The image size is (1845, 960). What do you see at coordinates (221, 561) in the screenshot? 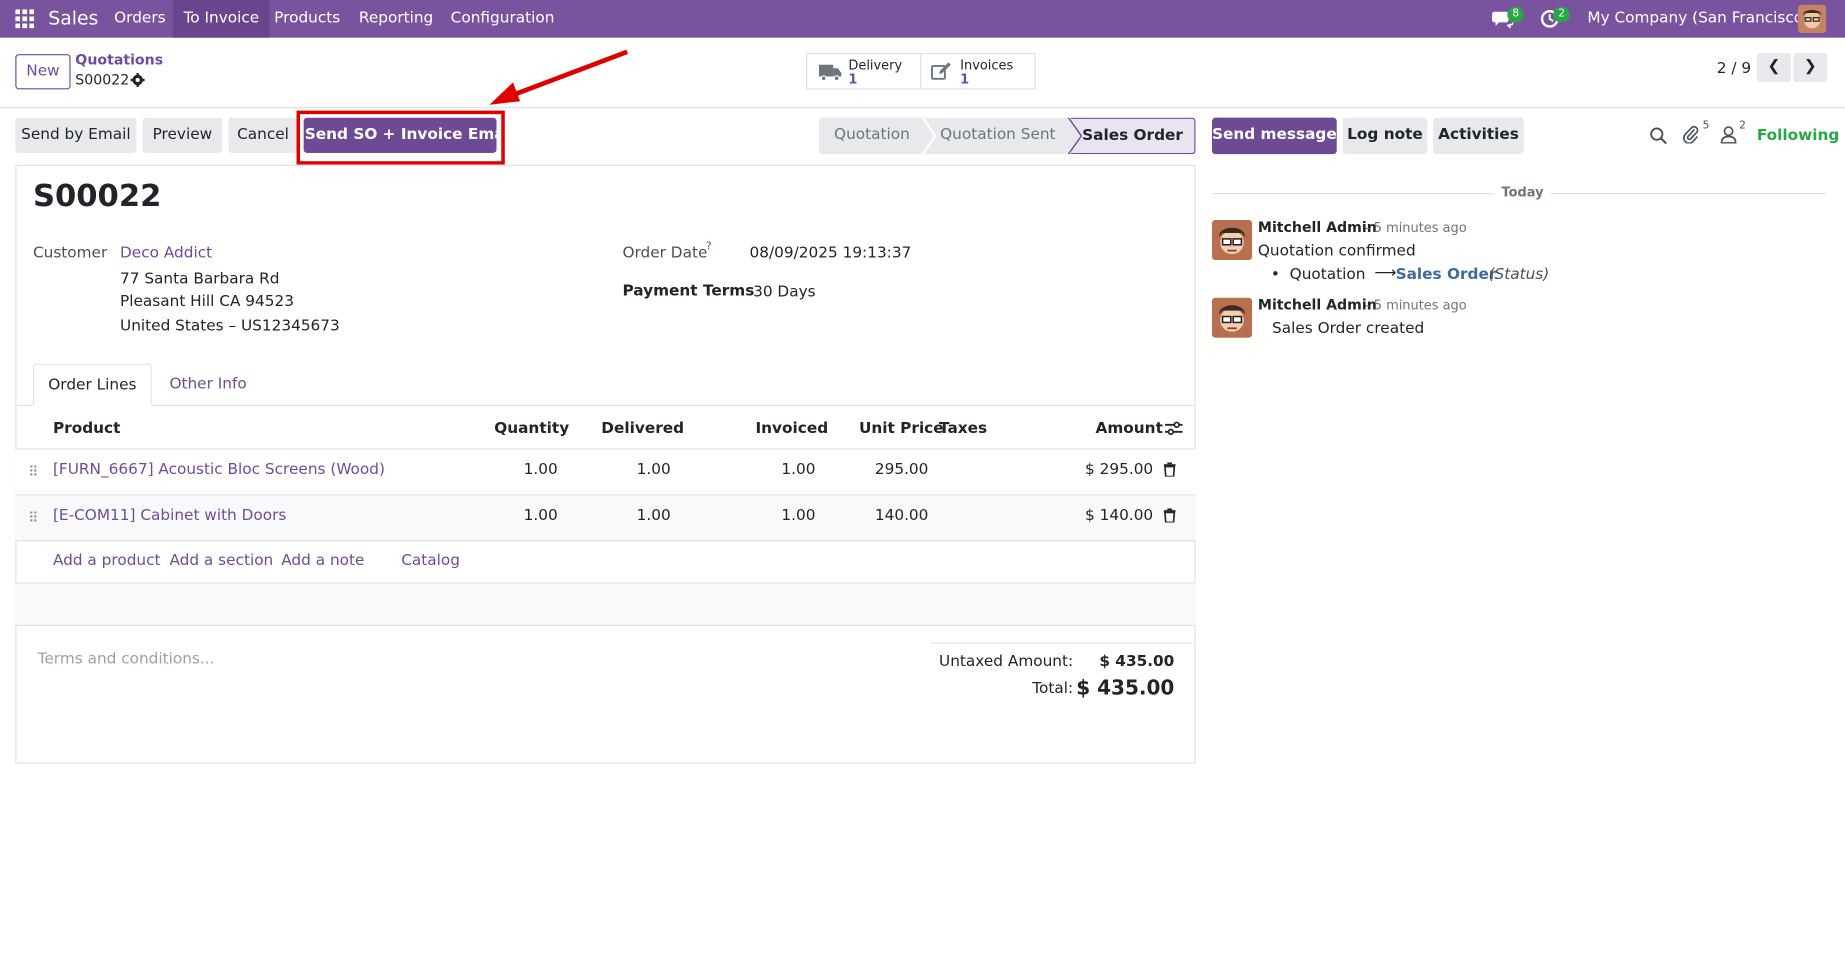
I see `add-section-link: Add a section` at bounding box center [221, 561].